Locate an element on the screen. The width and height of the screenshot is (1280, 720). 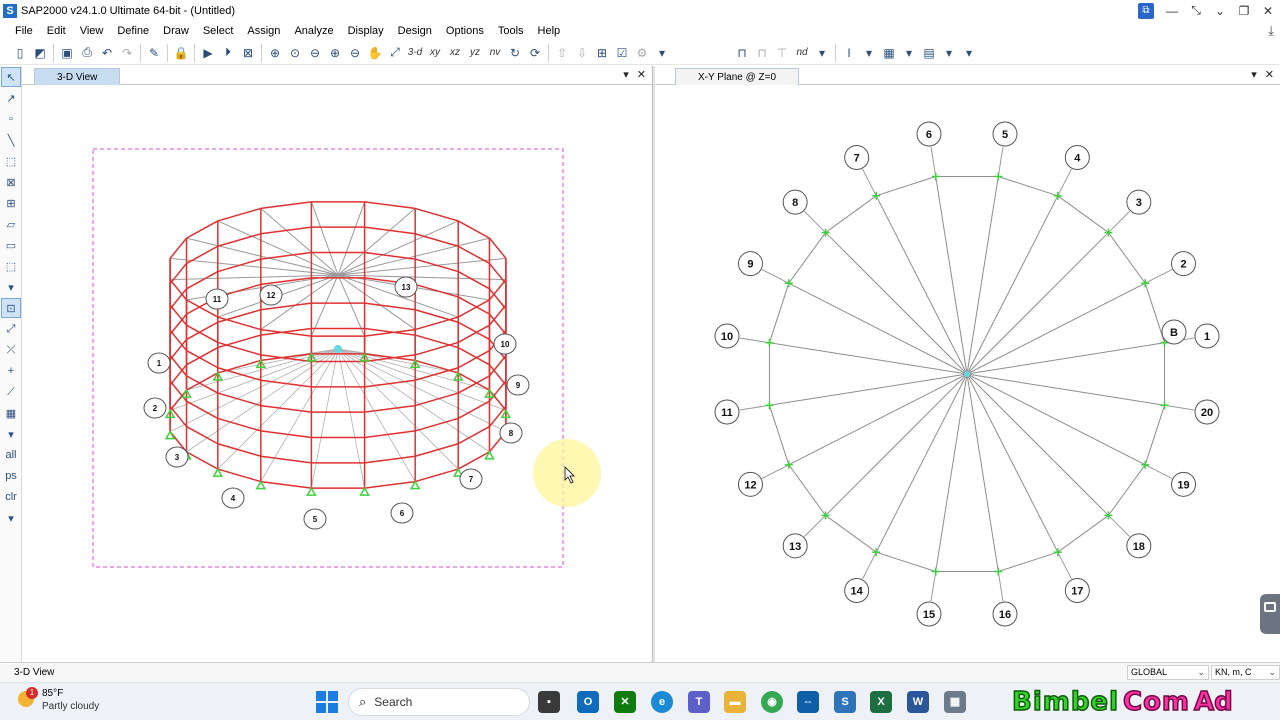
menu-options: Options is located at coordinates (465, 31).